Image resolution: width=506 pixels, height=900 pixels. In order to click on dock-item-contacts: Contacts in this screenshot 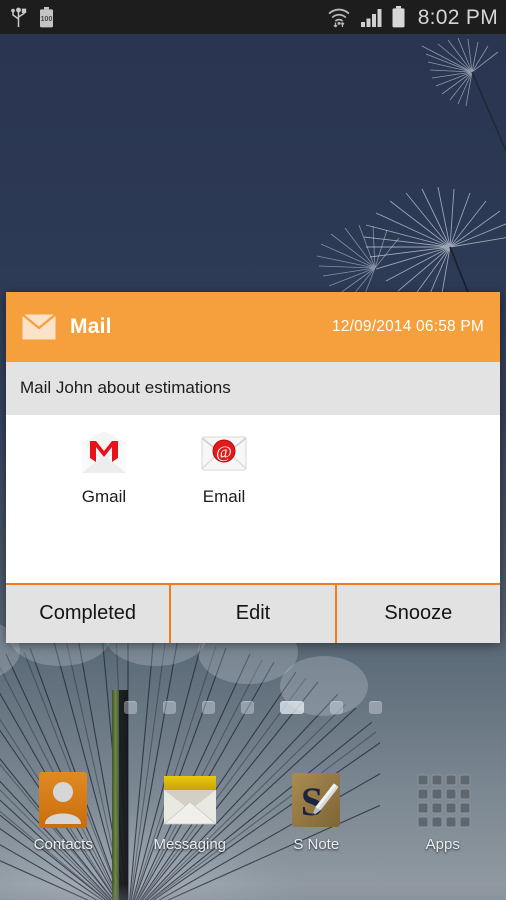, I will do `click(63, 825)`.